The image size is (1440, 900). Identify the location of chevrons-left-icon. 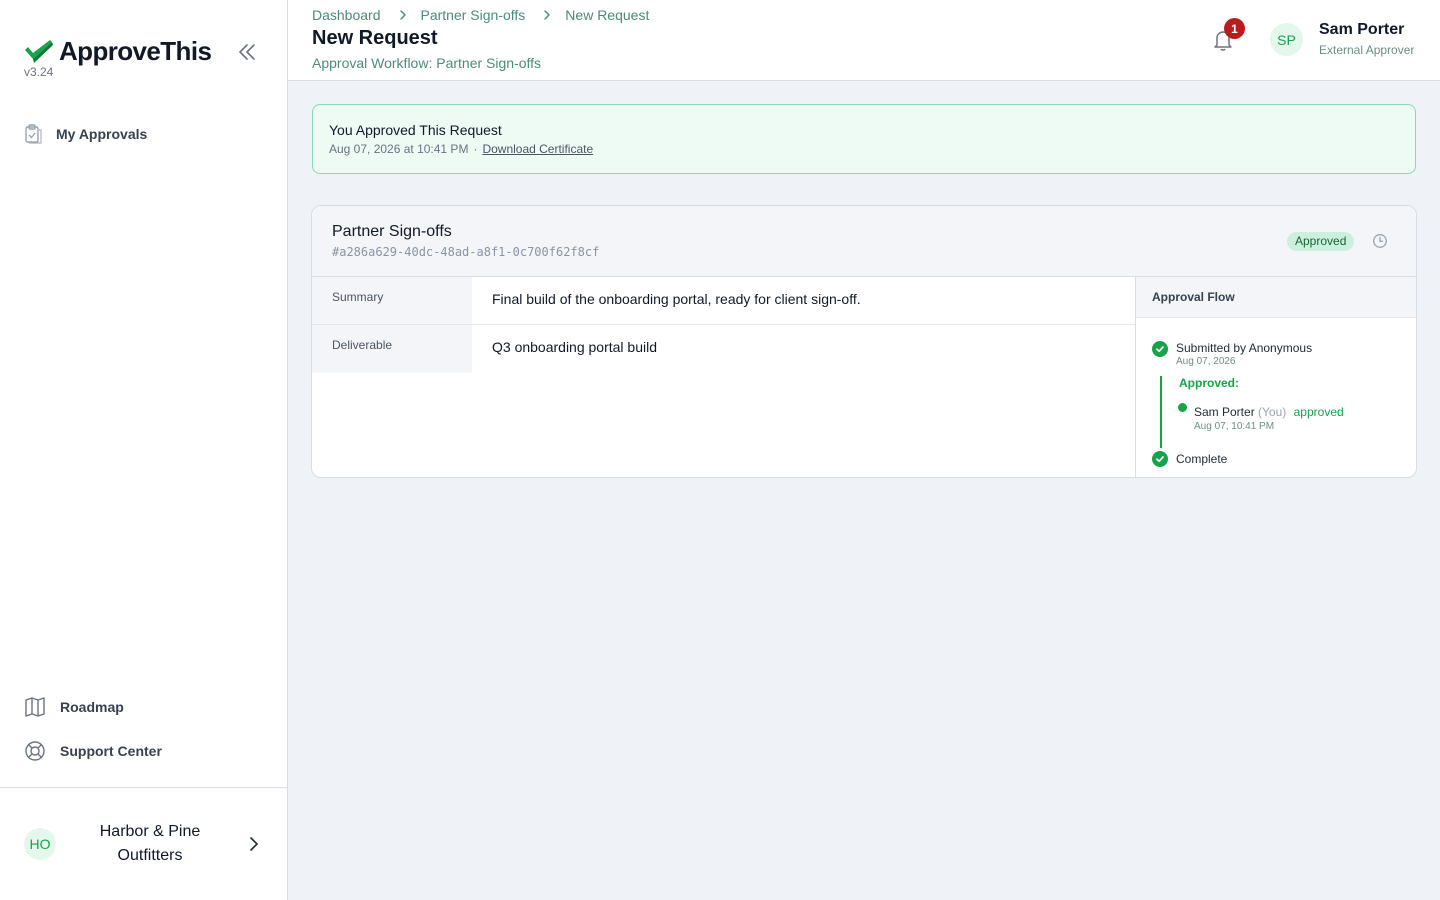
(247, 52).